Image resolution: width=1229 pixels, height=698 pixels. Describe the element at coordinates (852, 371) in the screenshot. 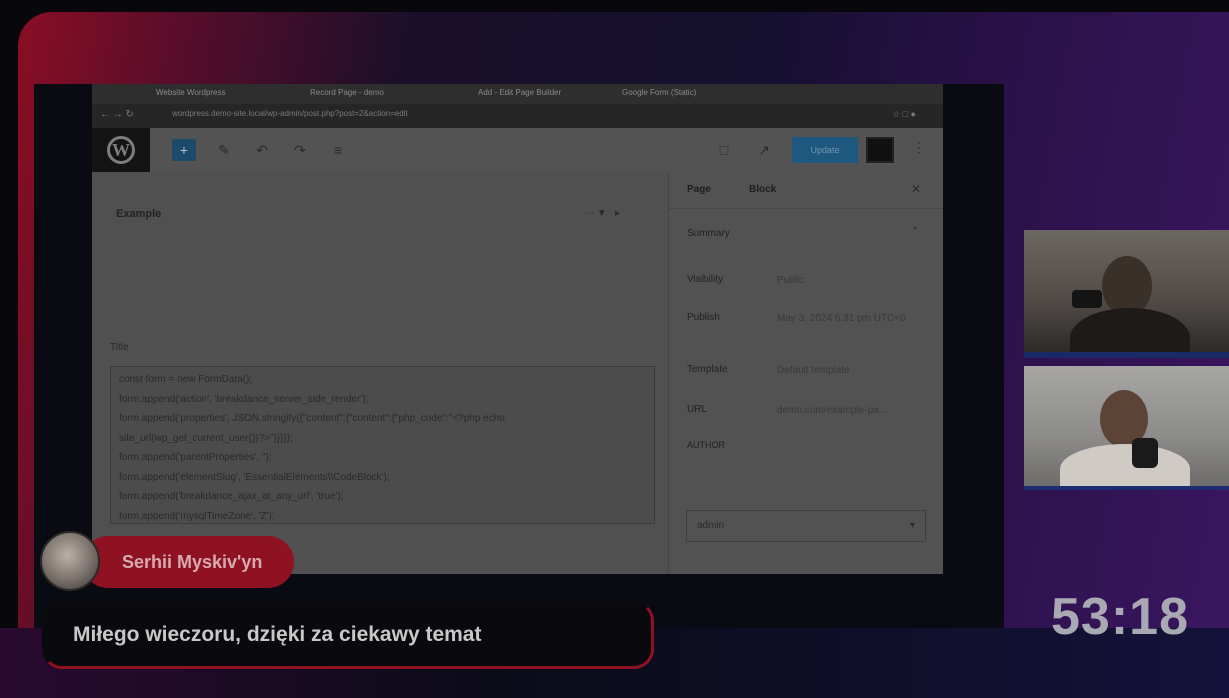

I see `template-value: Default template` at that location.